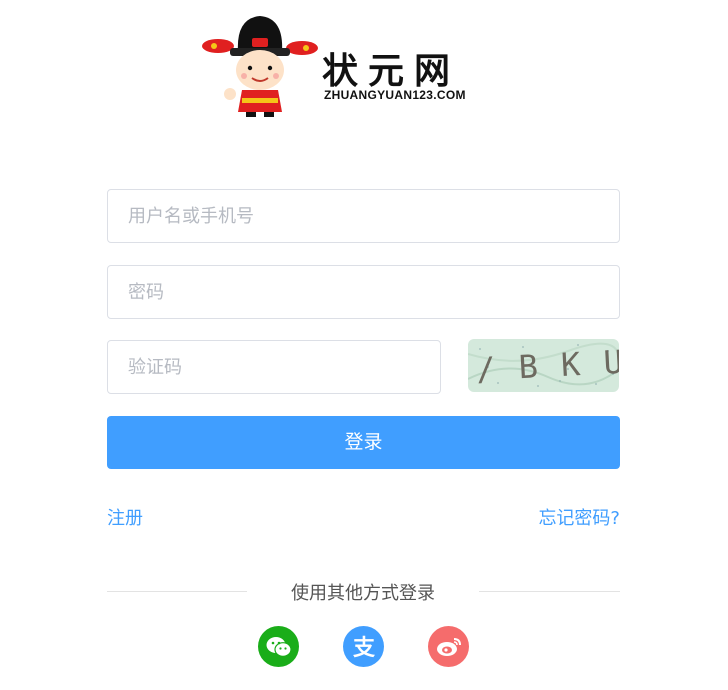 The image size is (728, 690). Describe the element at coordinates (579, 517) in the screenshot. I see `forgot-password-link: 忘记密码?` at that location.